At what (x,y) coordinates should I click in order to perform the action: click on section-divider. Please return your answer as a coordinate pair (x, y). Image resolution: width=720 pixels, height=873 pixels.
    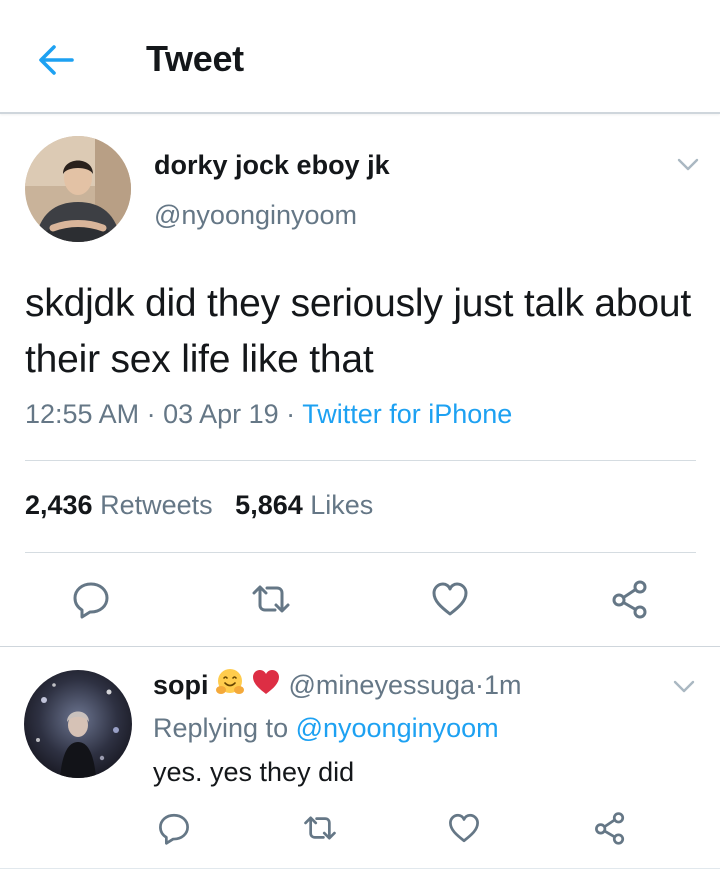
    Looking at the image, I should click on (360, 646).